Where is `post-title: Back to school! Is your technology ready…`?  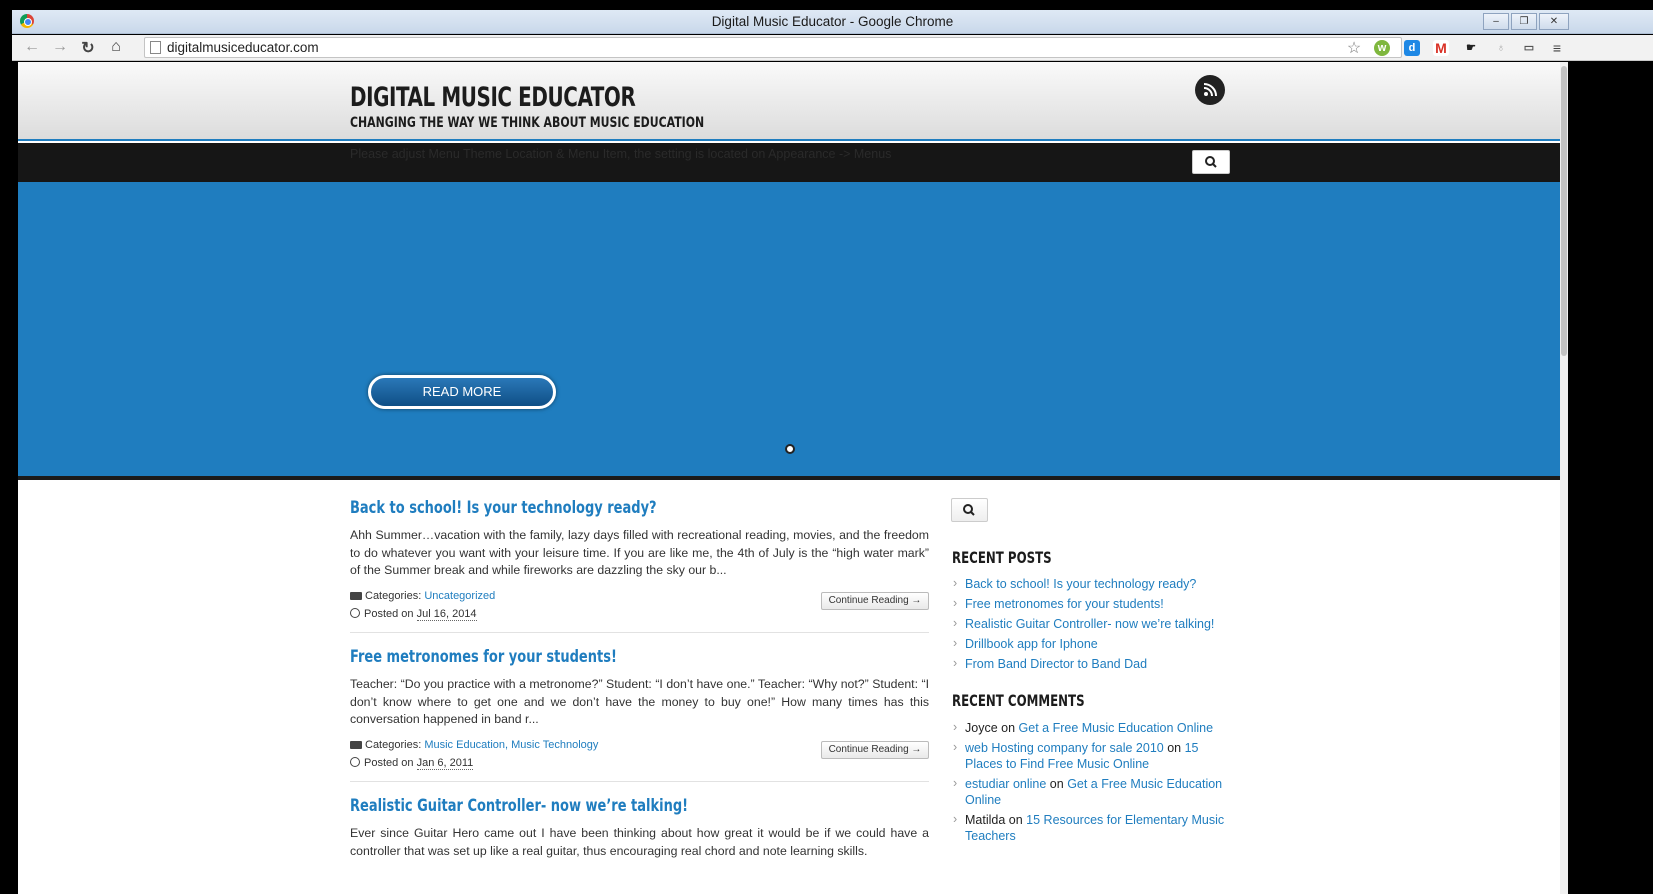 post-title: Back to school! Is your technology ready… is located at coordinates (596, 508).